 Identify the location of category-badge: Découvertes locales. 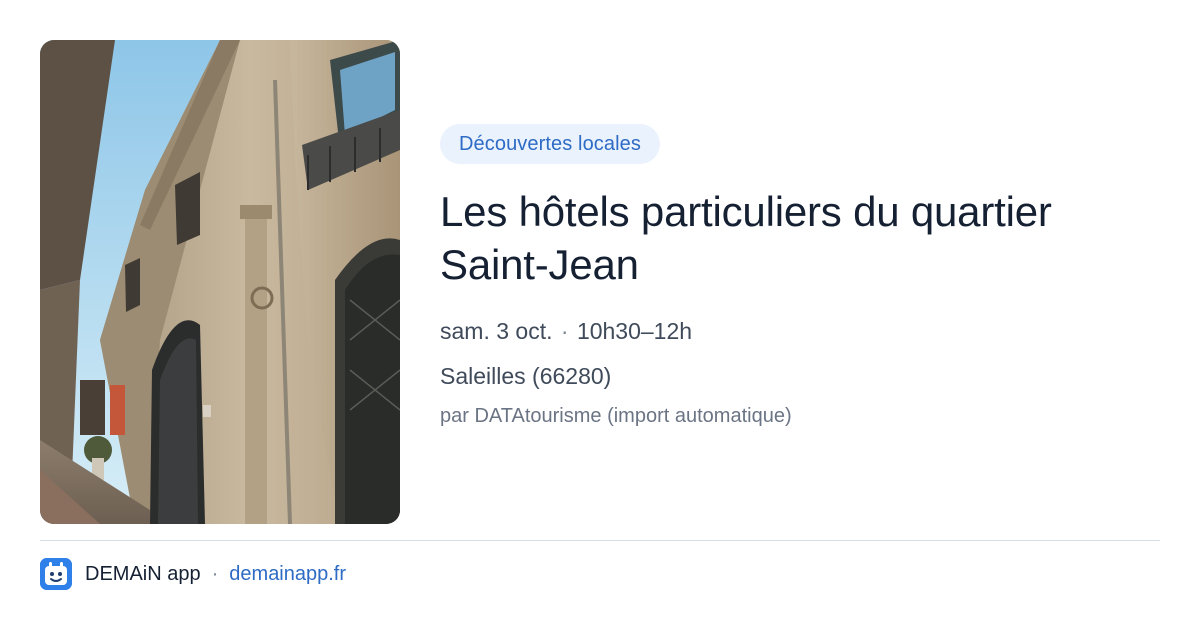
(550, 144).